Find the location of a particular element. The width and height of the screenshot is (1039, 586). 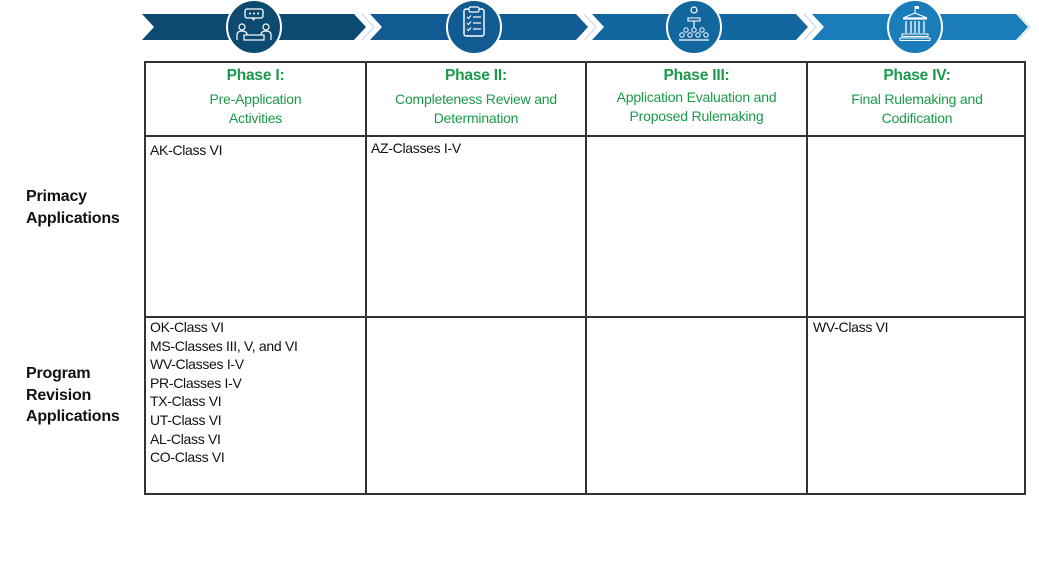

application-entry: PR-Classes I-V is located at coordinates (196, 382).